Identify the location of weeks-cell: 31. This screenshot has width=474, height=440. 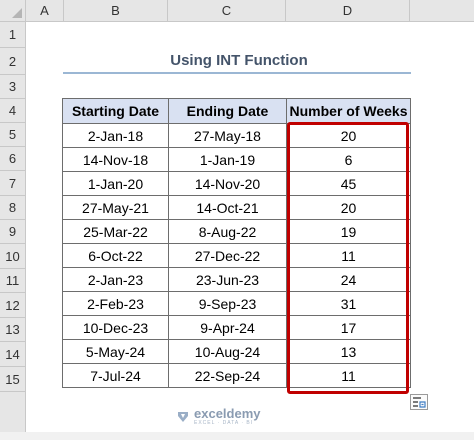
(348, 303).